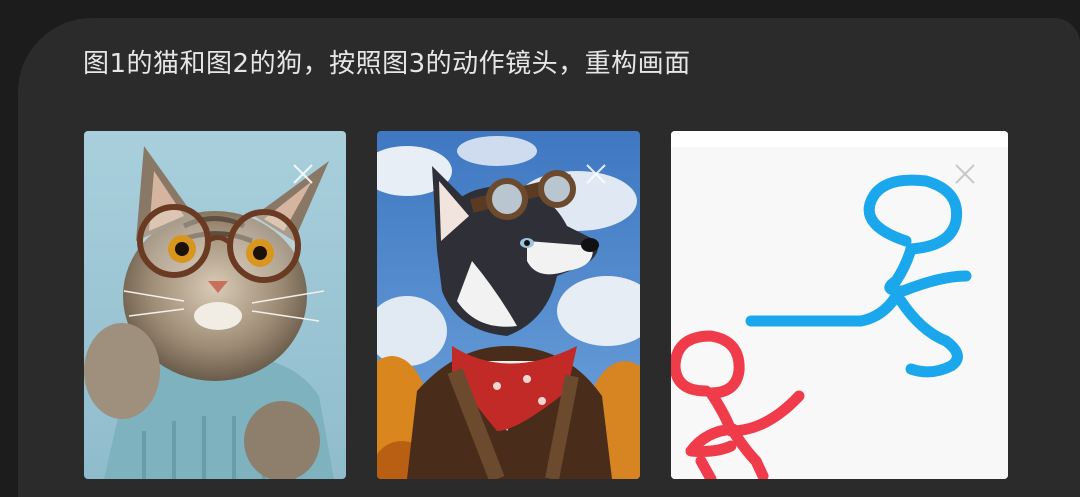  Describe the element at coordinates (387, 64) in the screenshot. I see `prompt-text: 图1的猫和图2的狗，按照图3的动作镜头，重构画面` at that location.